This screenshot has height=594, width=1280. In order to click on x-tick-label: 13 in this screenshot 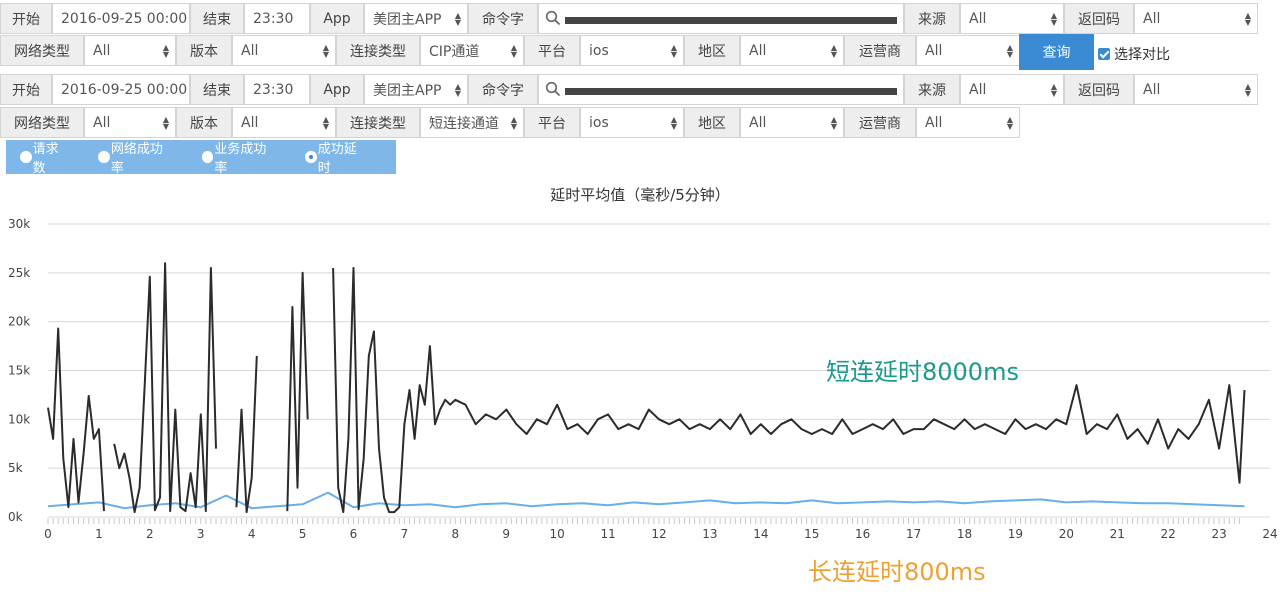, I will do `click(709, 534)`.